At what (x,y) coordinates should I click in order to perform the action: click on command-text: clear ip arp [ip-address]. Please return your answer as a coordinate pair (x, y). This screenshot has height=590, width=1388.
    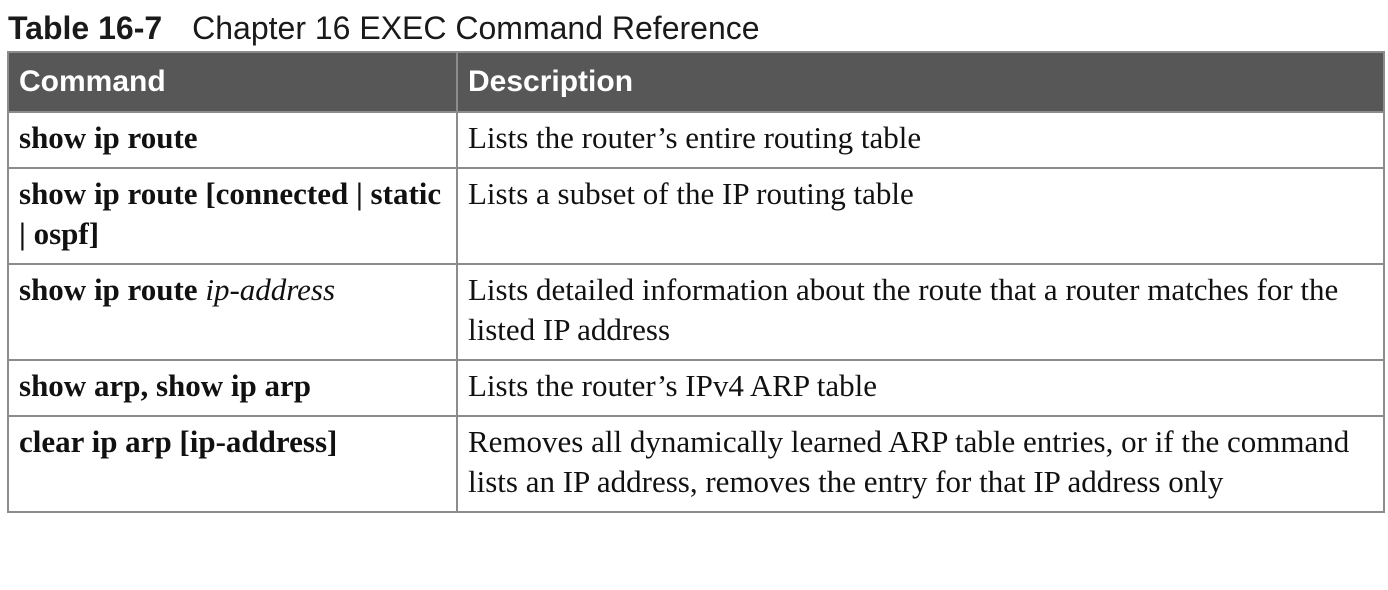
    Looking at the image, I should click on (178, 441).